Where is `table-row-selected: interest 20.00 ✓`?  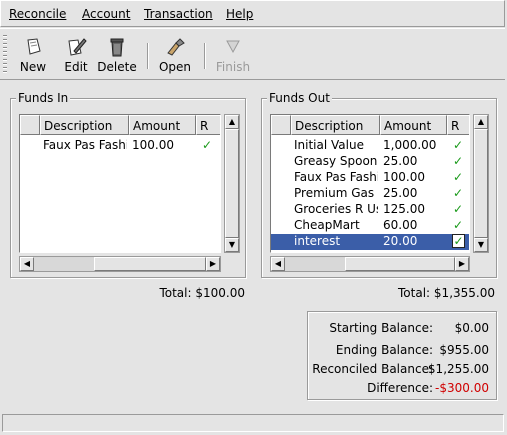 table-row-selected: interest 20.00 ✓ is located at coordinates (370, 242).